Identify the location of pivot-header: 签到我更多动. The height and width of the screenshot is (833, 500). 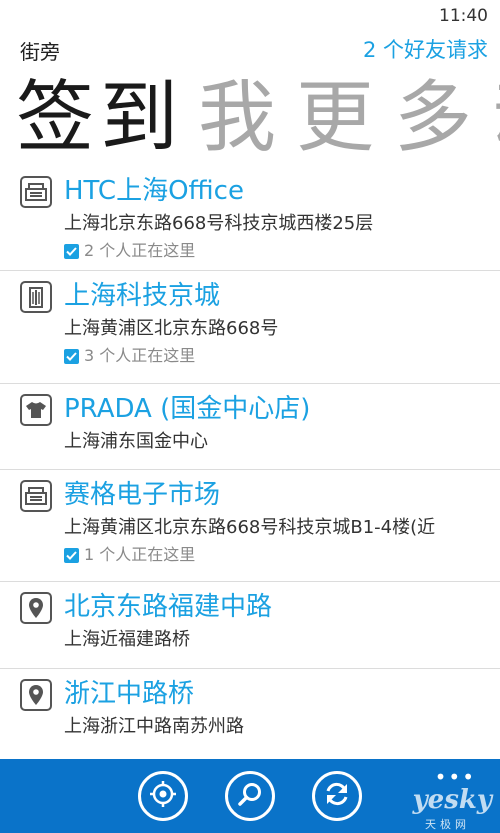
(250, 118).